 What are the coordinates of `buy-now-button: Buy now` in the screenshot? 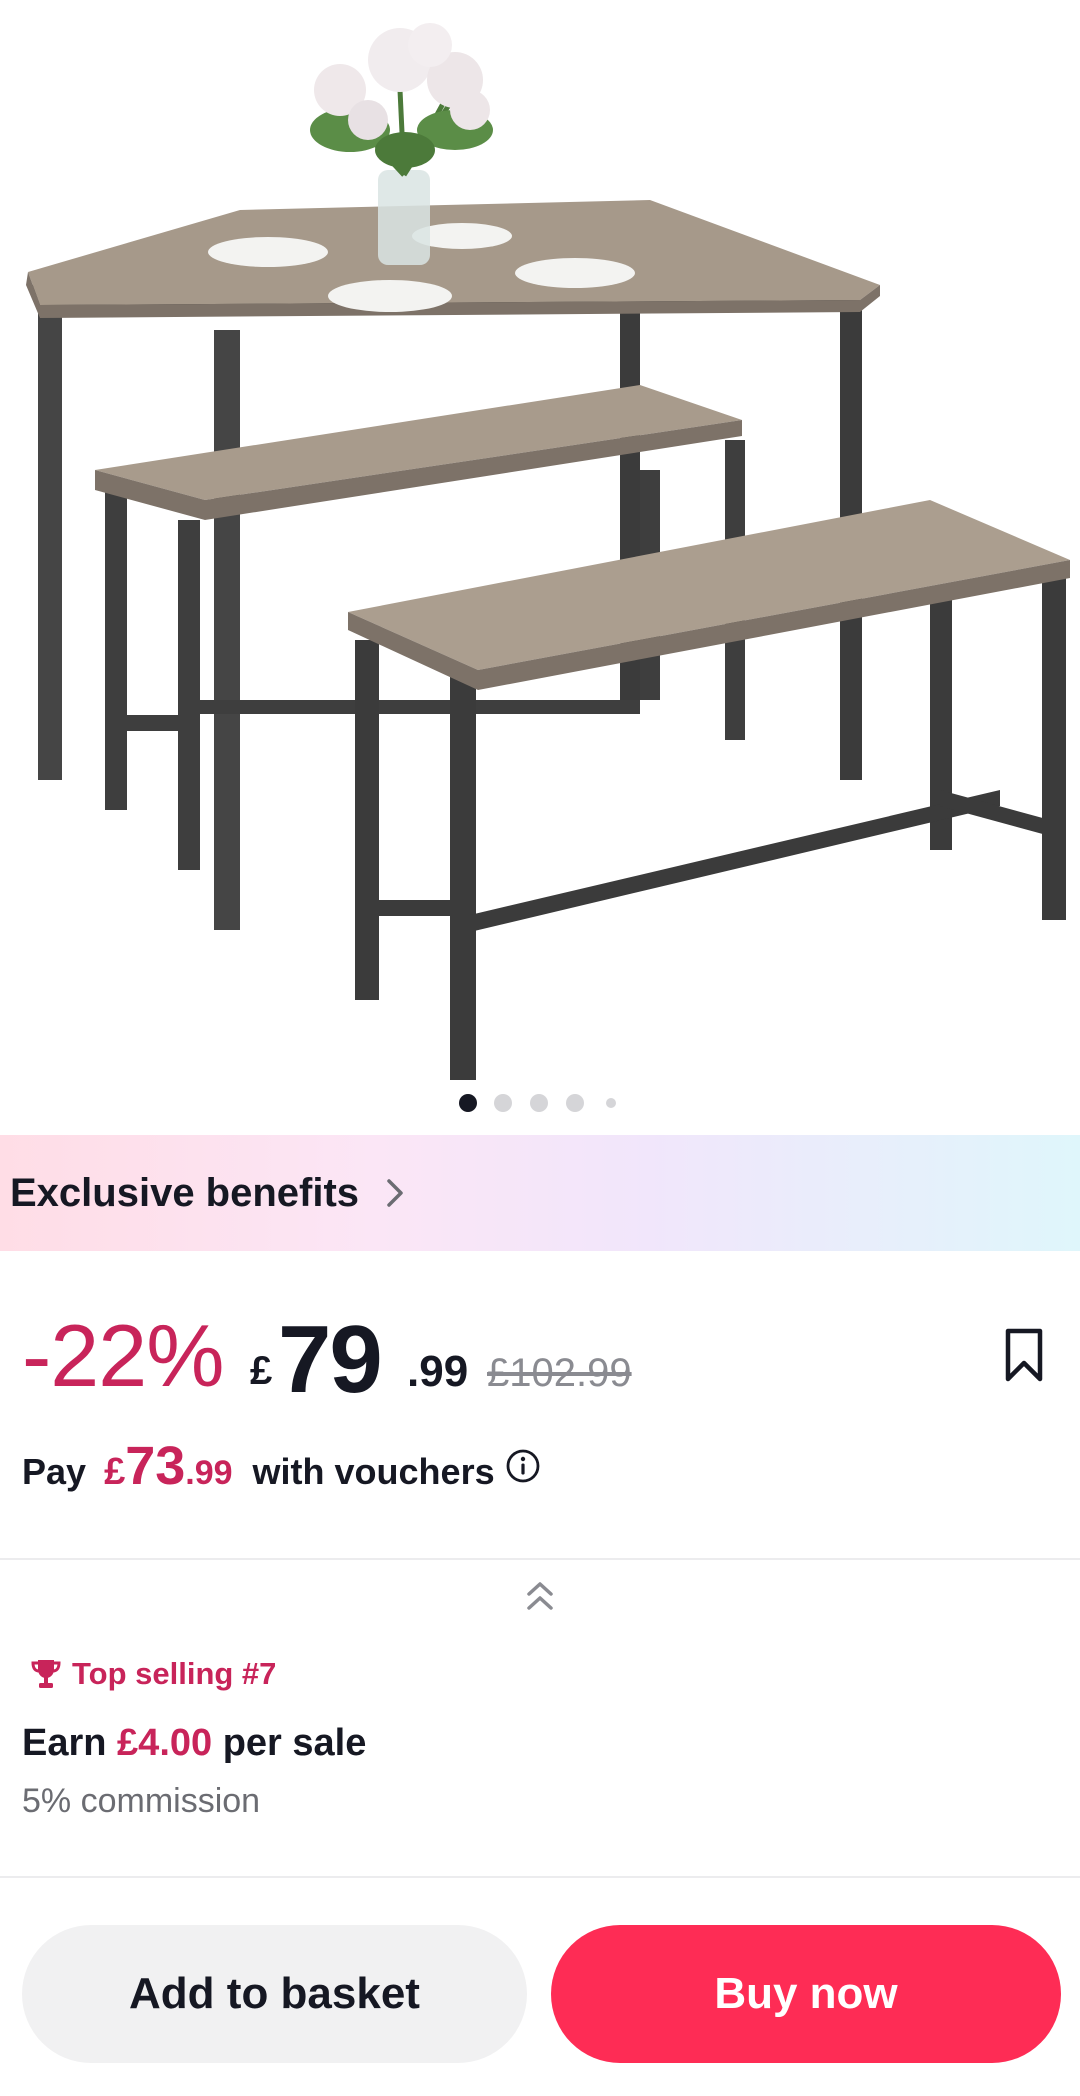 It's located at (806, 1994).